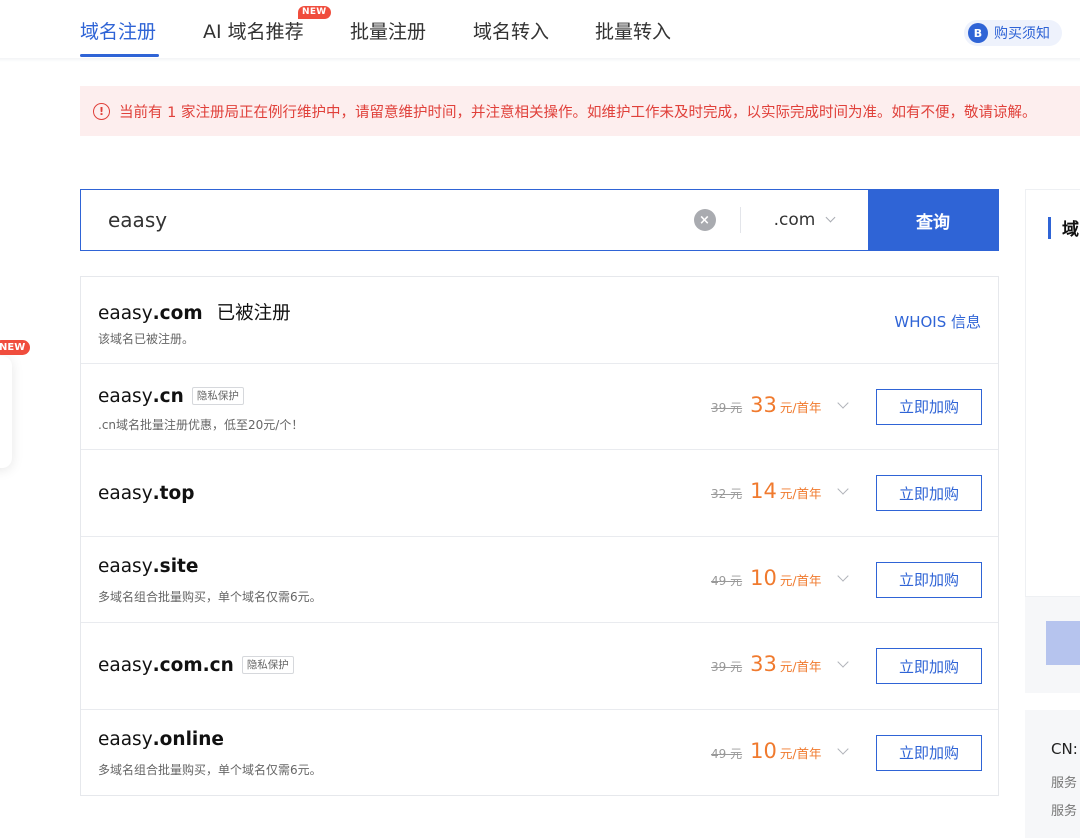 Image resolution: width=1080 pixels, height=838 pixels. I want to click on result-row: eaasy.com.cn 隐私保护 39 元 33 元/首年 立即加购, so click(539, 666).